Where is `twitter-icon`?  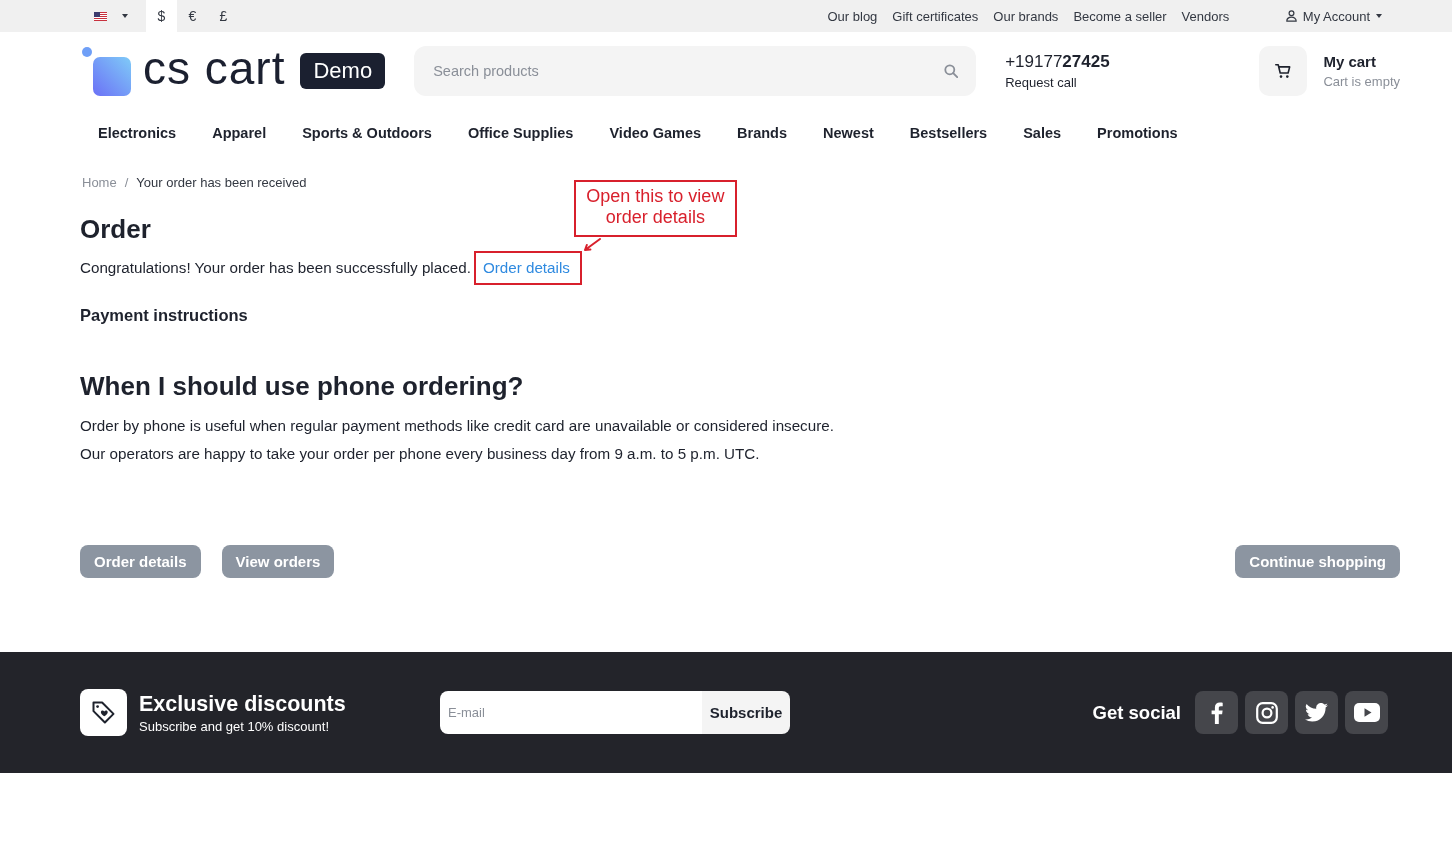
twitter-icon is located at coordinates (1316, 712).